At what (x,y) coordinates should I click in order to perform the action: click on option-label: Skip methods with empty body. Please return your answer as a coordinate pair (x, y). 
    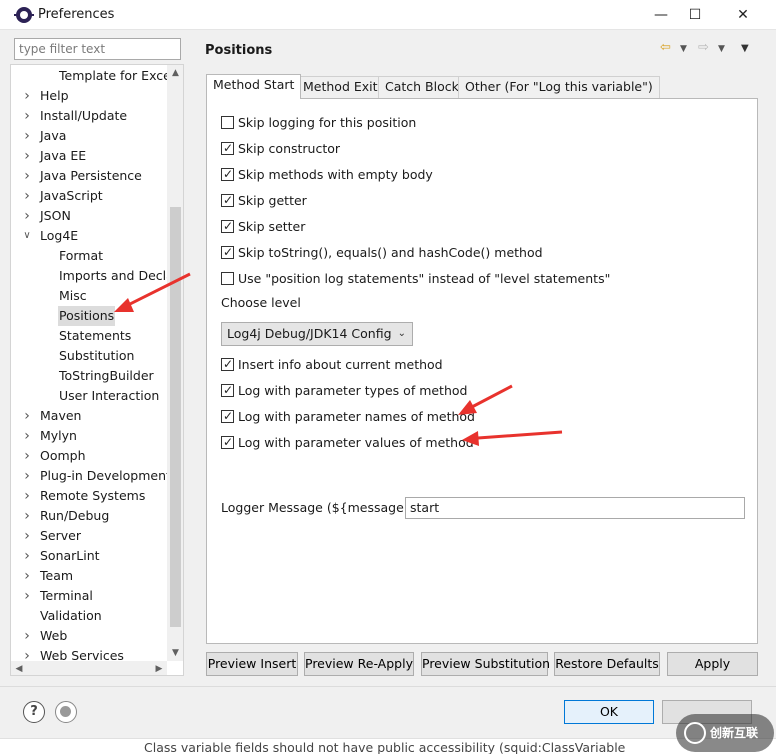
    Looking at the image, I should click on (335, 174).